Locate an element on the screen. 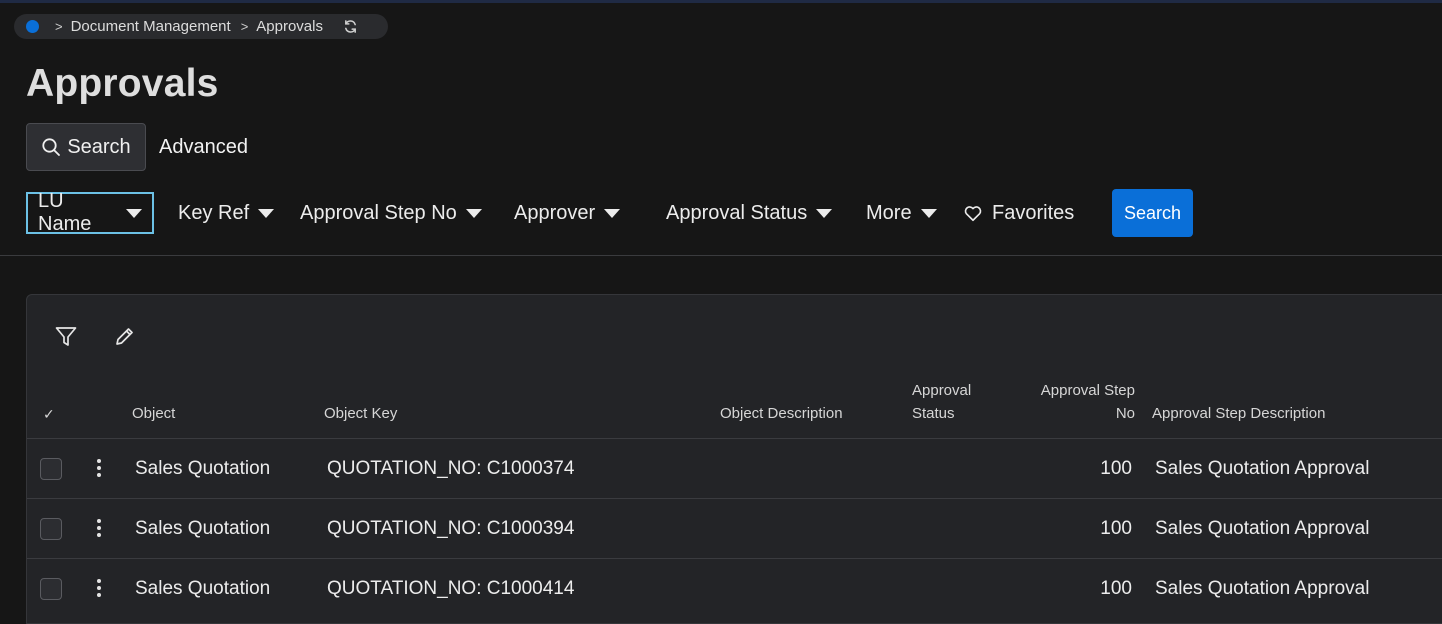  column-header-line: Approval Step is located at coordinates (1087, 390).